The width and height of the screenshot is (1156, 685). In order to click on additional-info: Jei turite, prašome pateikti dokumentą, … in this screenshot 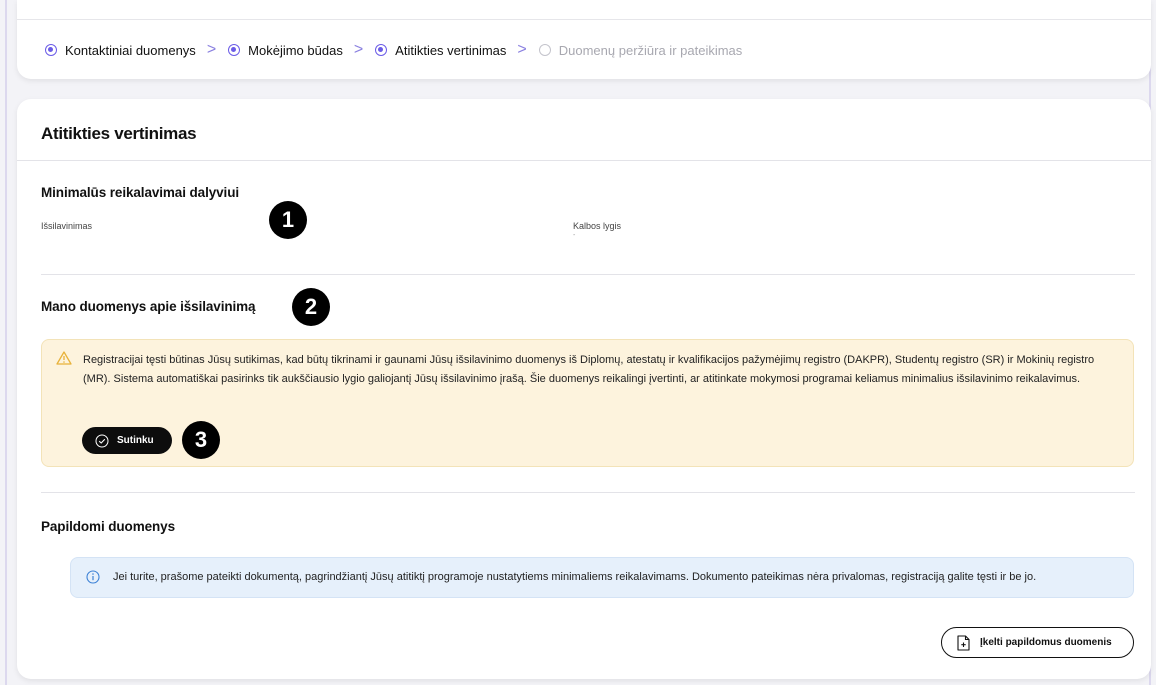, I will do `click(602, 577)`.